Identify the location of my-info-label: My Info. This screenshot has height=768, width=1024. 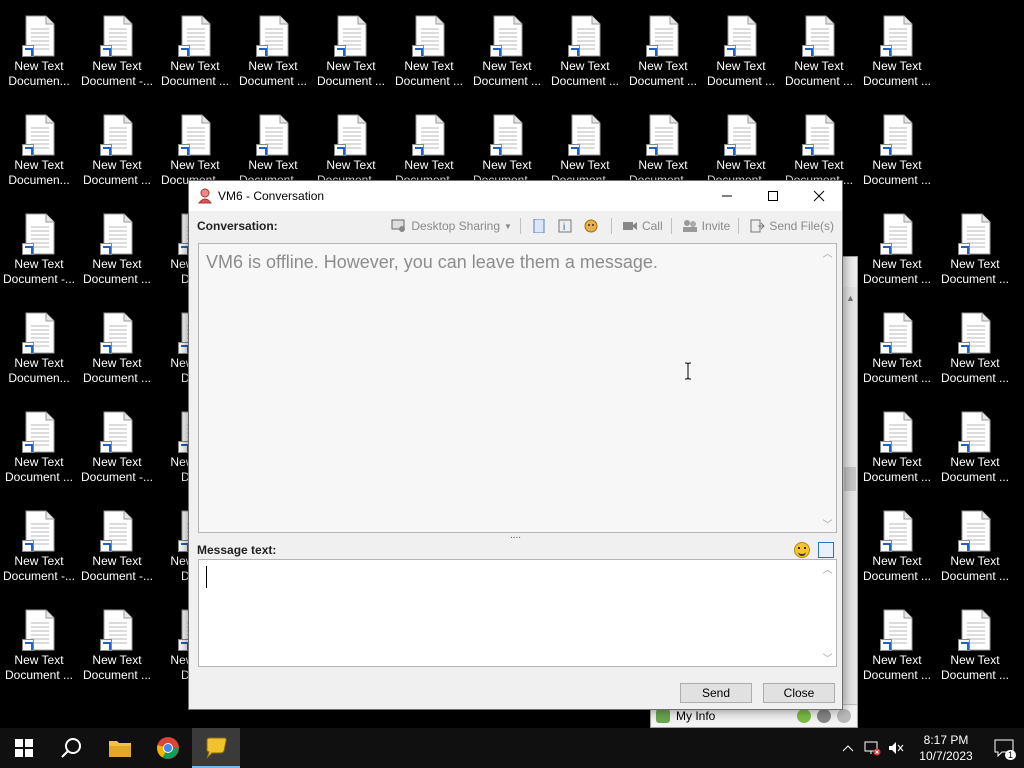
(726, 716).